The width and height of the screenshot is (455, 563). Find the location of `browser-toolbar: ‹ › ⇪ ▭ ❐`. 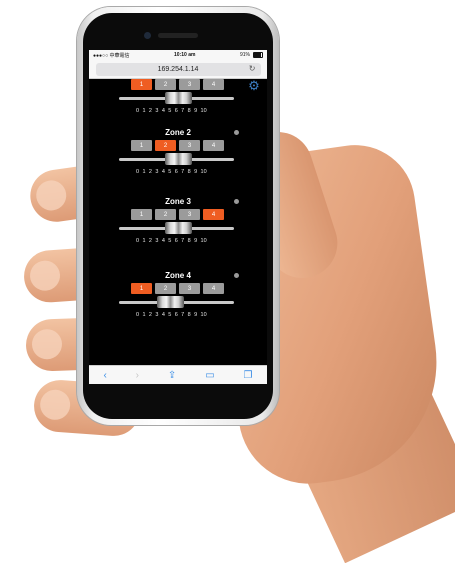

browser-toolbar: ‹ › ⇪ ▭ ❐ is located at coordinates (178, 374).